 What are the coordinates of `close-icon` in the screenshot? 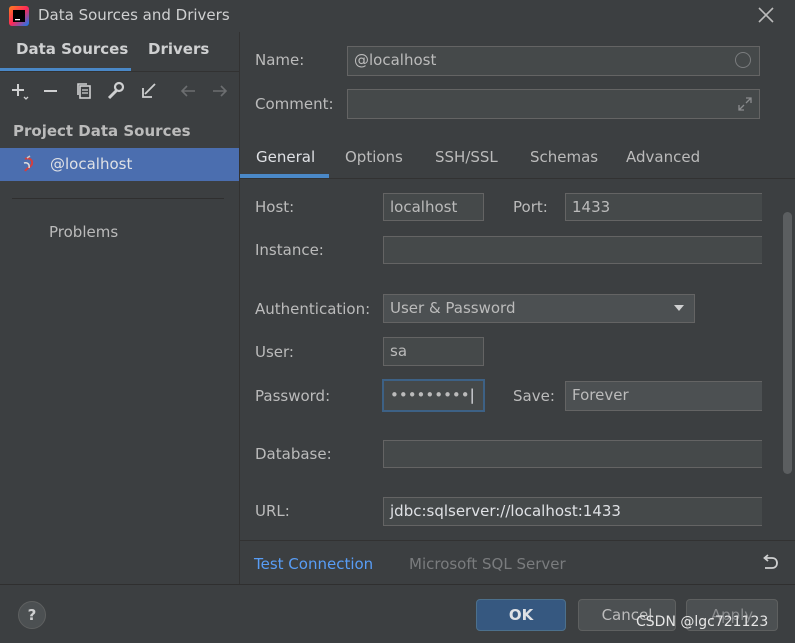 It's located at (766, 15).